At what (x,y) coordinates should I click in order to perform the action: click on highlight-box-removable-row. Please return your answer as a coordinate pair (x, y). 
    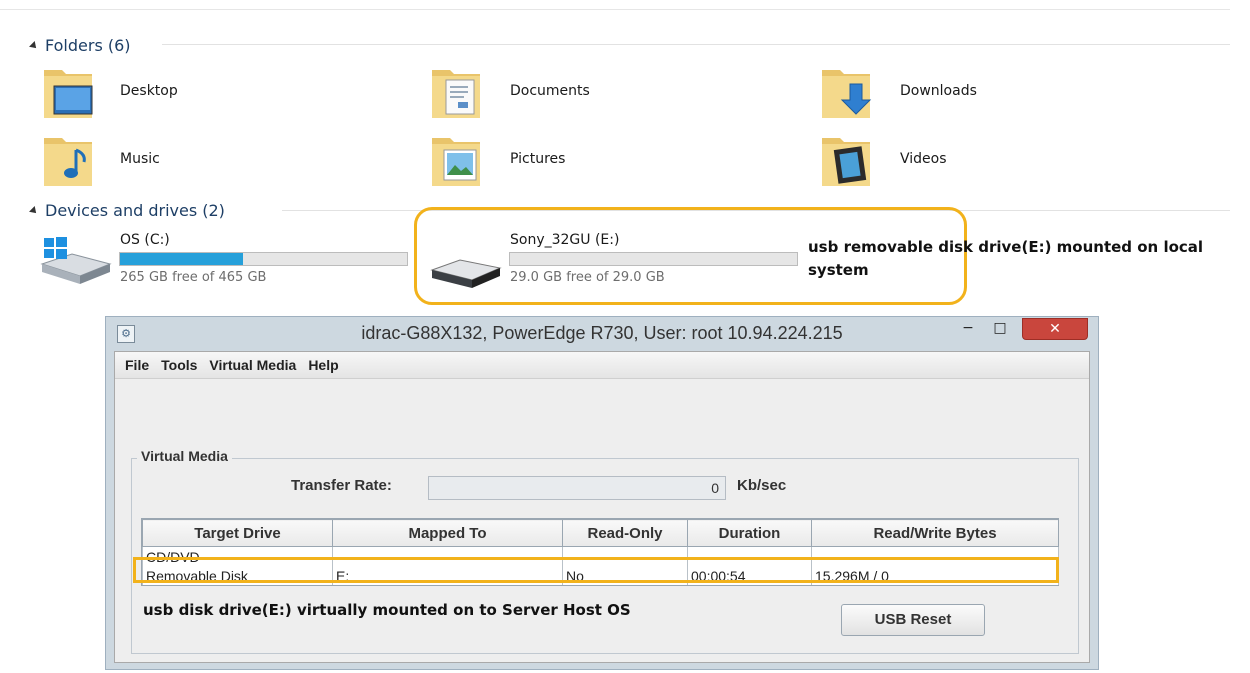
    Looking at the image, I should click on (596, 570).